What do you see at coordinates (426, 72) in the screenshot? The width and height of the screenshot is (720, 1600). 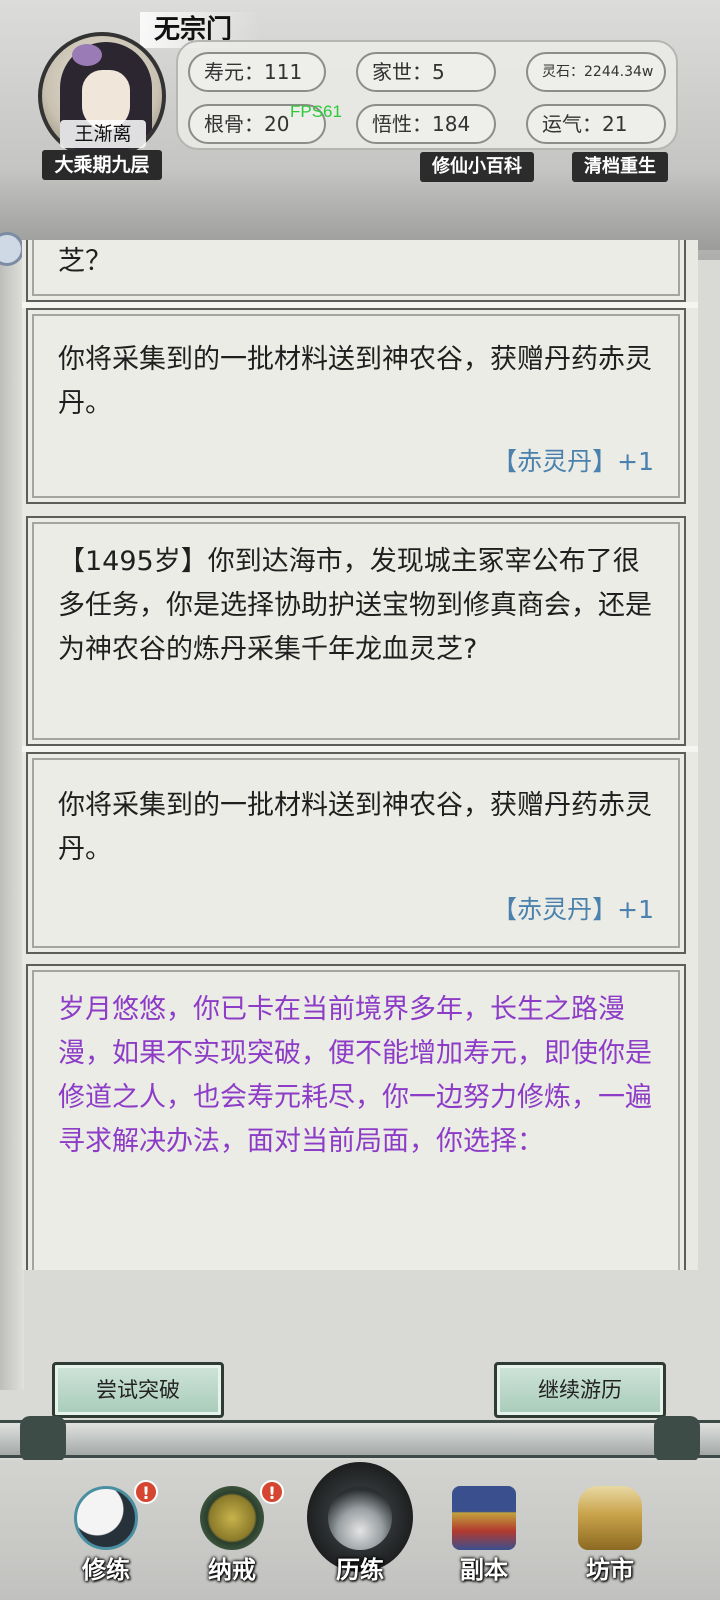 I see `stat-family: 家世：5` at bounding box center [426, 72].